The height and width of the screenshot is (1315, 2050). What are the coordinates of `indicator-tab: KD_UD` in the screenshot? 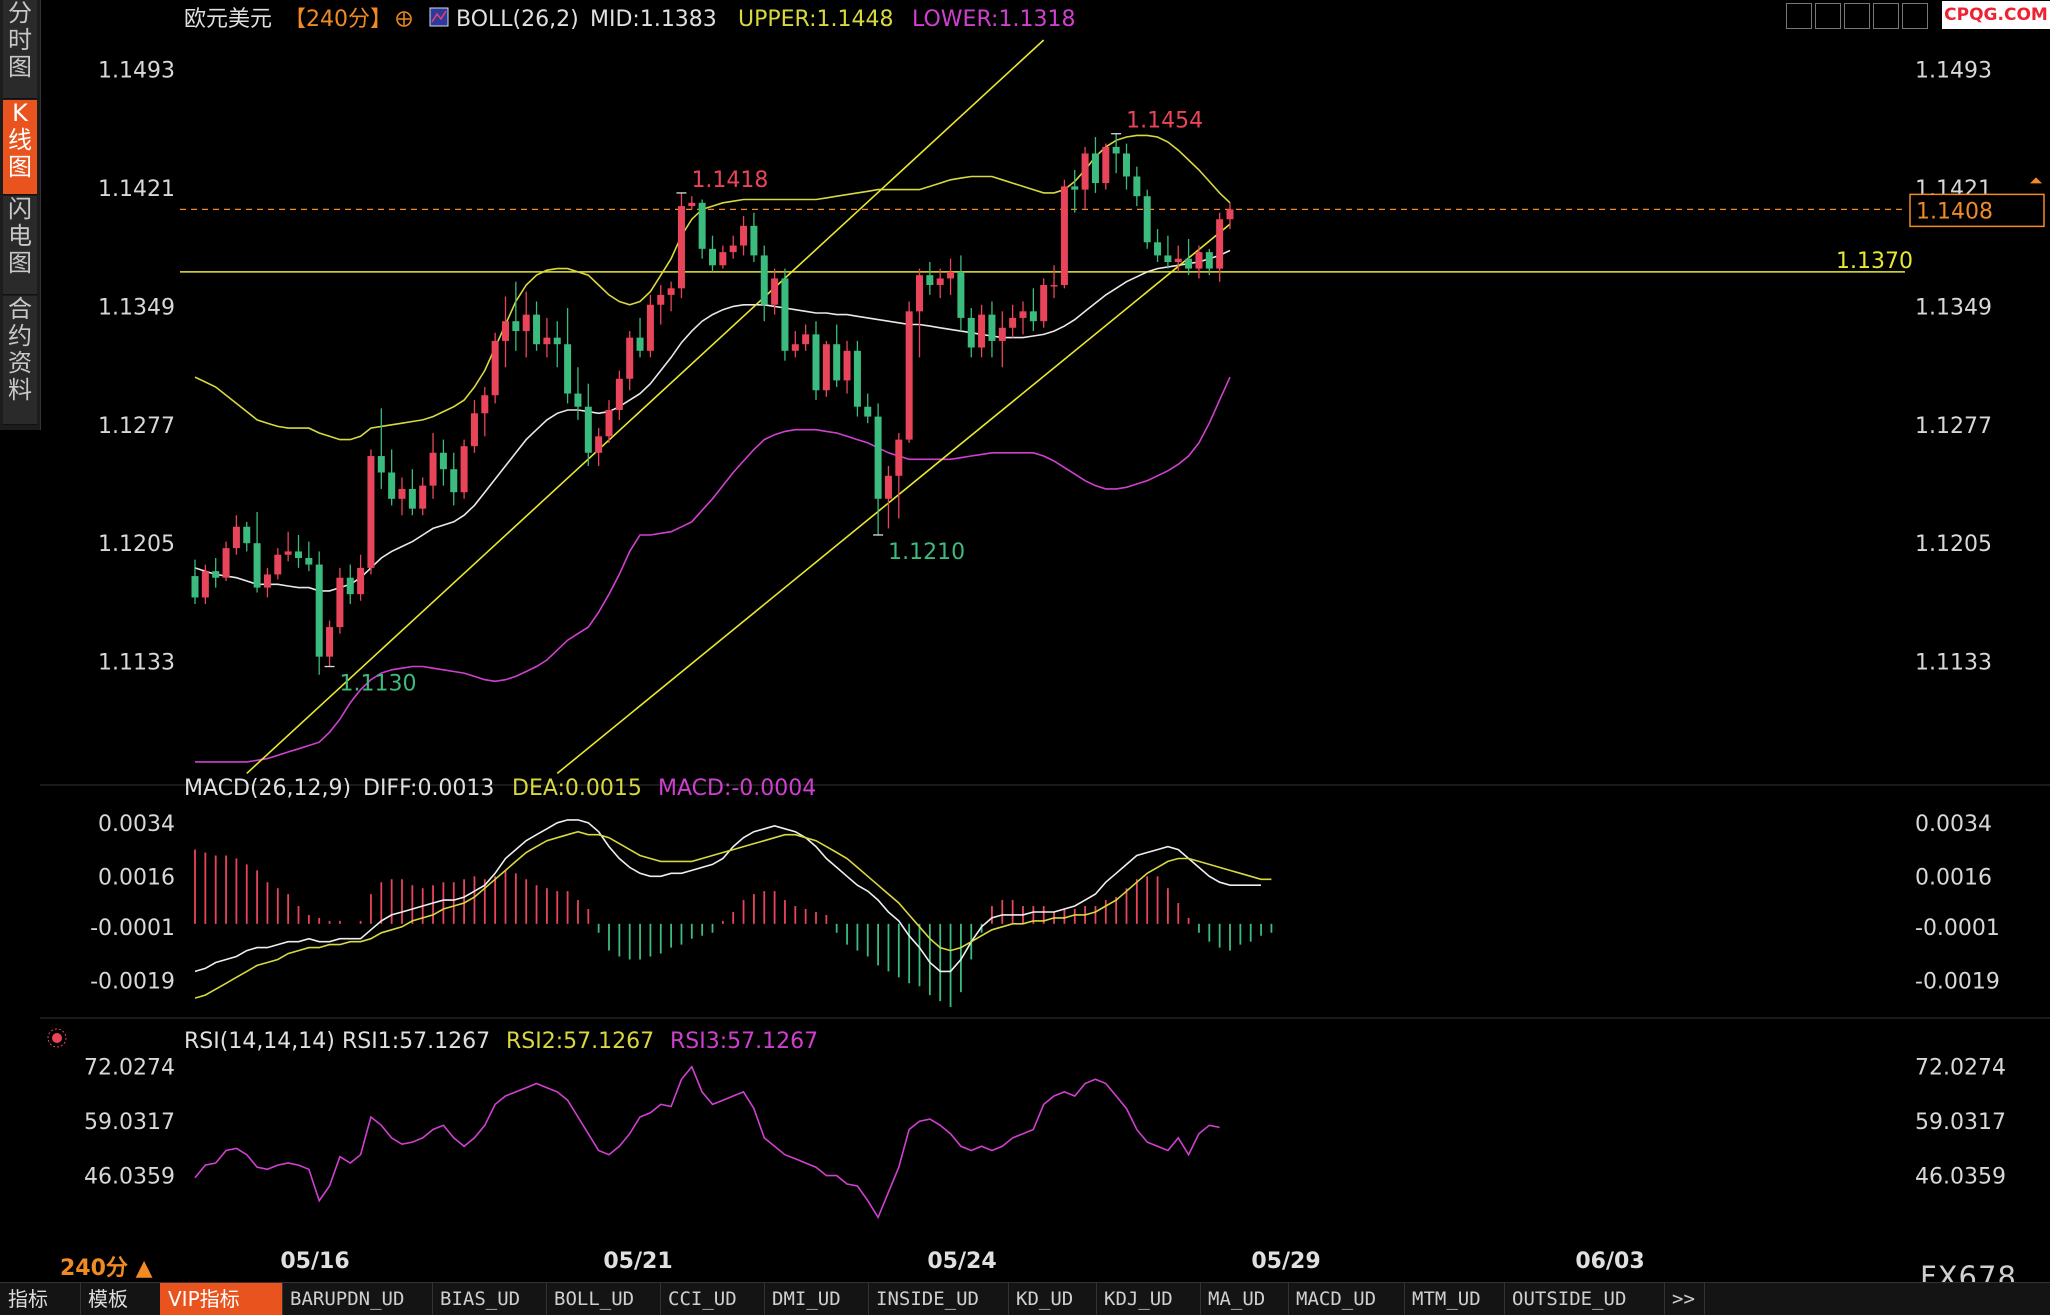 It's located at (1052, 1299).